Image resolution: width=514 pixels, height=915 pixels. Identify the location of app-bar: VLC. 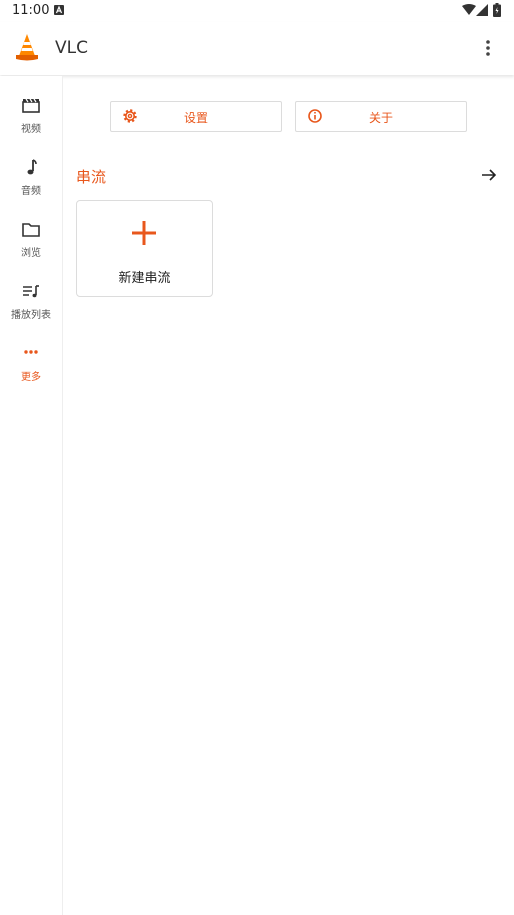
(257, 48).